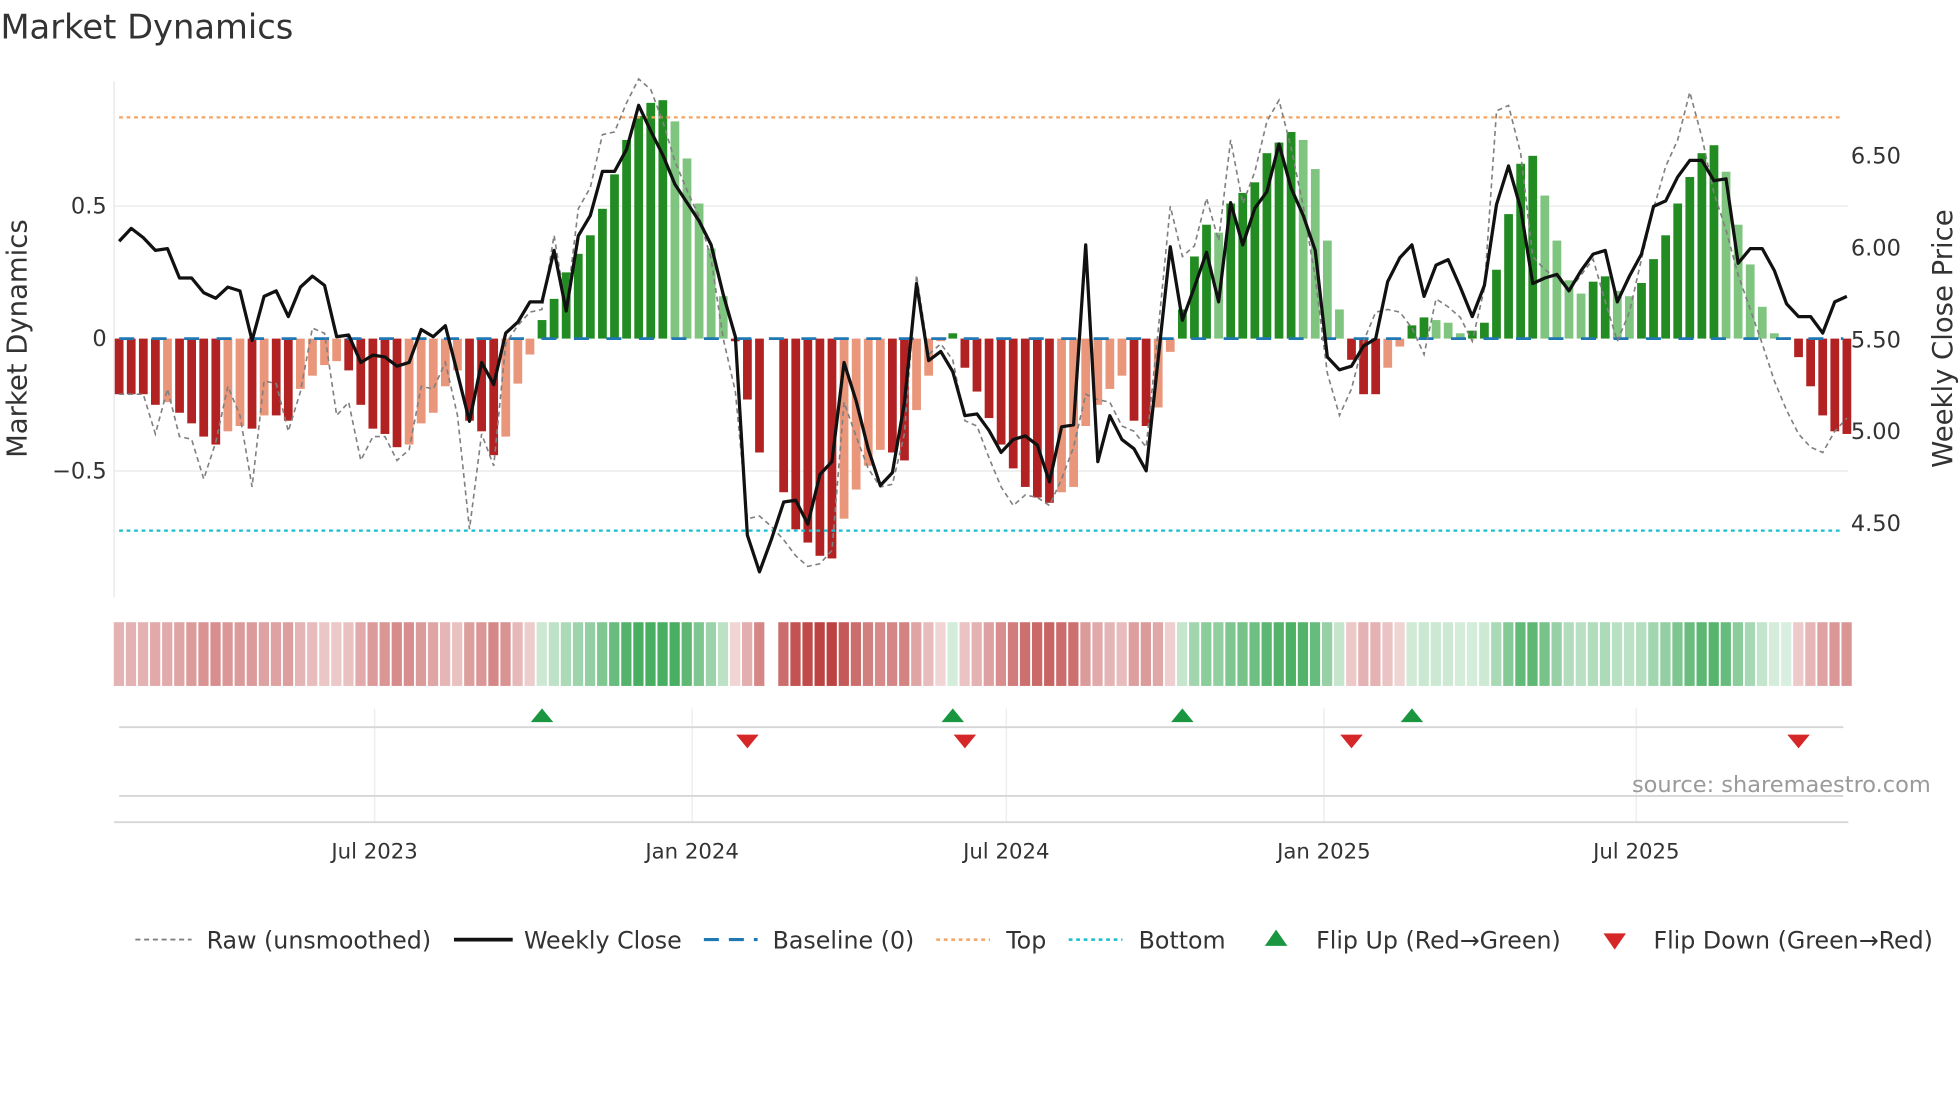 This screenshot has width=1960, height=1102. I want to click on regime-strip, so click(982, 654).